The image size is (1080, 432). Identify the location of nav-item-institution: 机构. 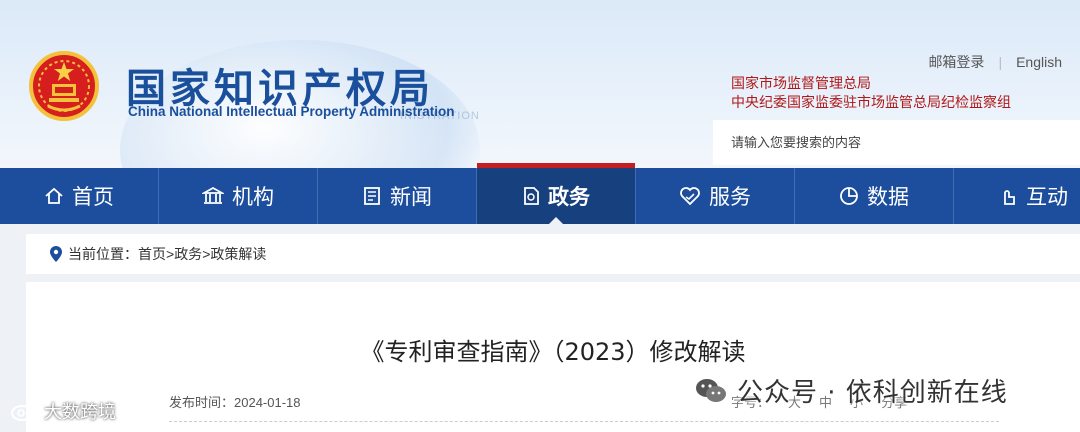
(238, 196).